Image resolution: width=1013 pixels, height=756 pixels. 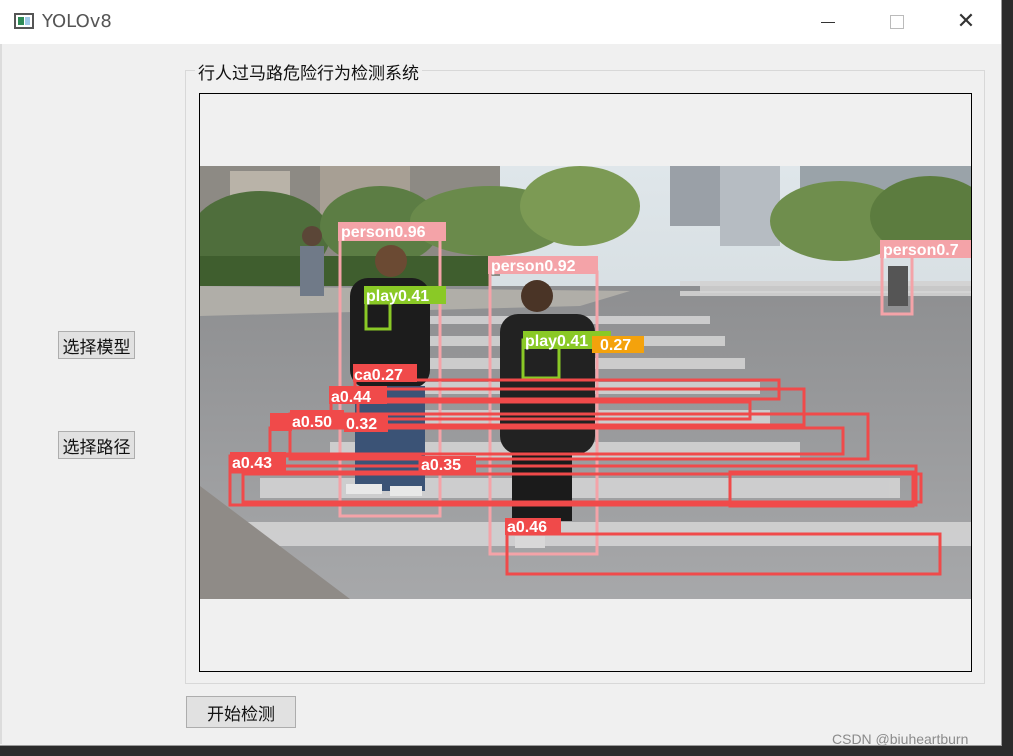 What do you see at coordinates (308, 71) in the screenshot?
I see `groupbox-title: 行人过马路危险行为检测系统` at bounding box center [308, 71].